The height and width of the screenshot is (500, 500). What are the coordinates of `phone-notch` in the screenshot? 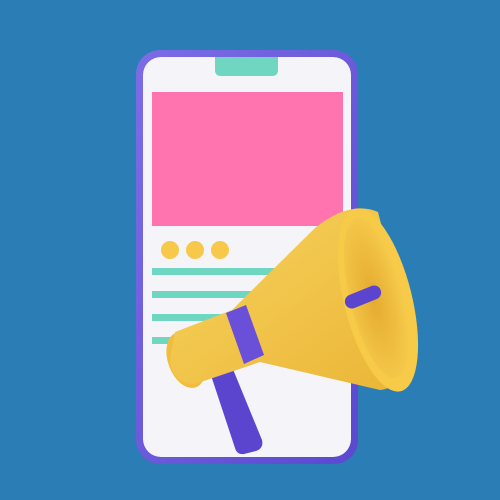 It's located at (246, 66).